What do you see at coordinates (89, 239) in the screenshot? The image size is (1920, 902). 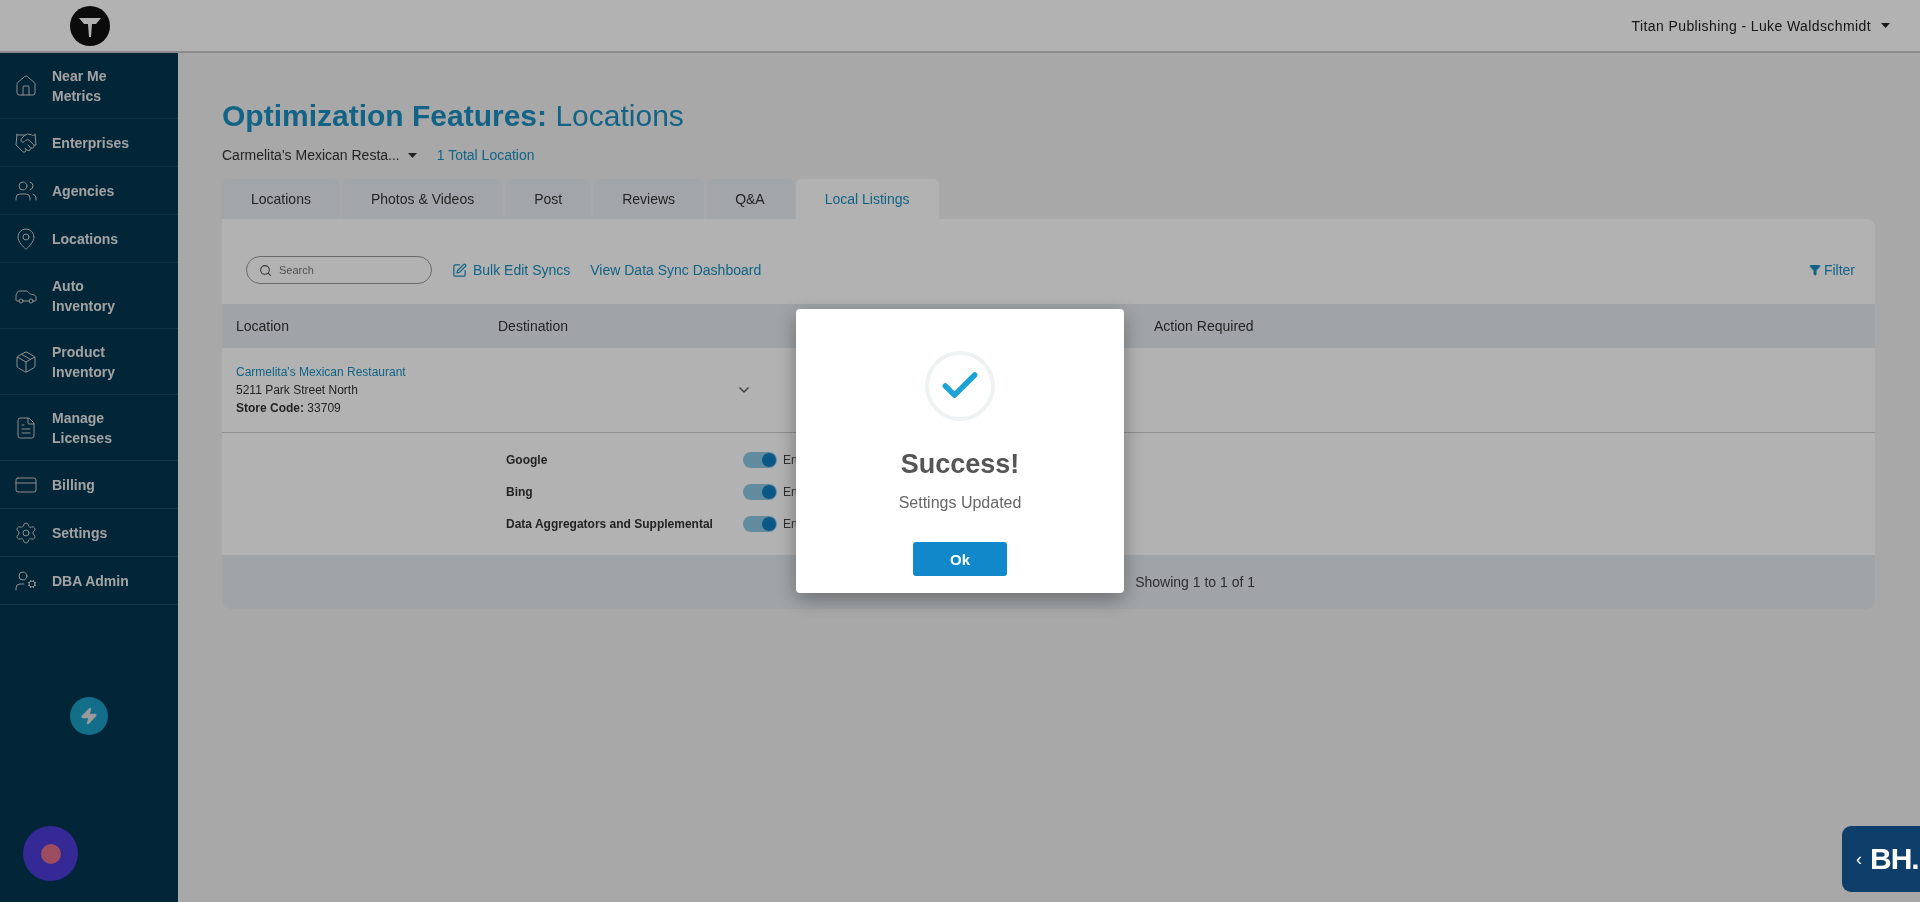 I see `sidebar-item: Locations` at bounding box center [89, 239].